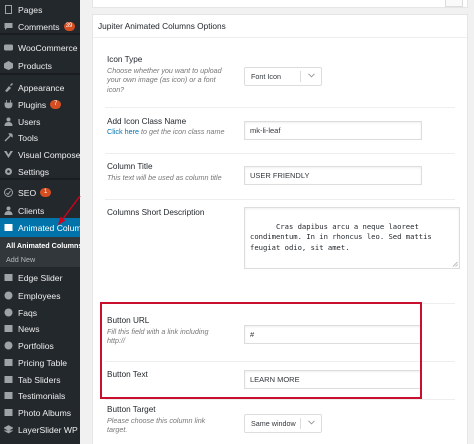  Describe the element at coordinates (130, 166) in the screenshot. I see `column-title-label: Column Title` at that location.